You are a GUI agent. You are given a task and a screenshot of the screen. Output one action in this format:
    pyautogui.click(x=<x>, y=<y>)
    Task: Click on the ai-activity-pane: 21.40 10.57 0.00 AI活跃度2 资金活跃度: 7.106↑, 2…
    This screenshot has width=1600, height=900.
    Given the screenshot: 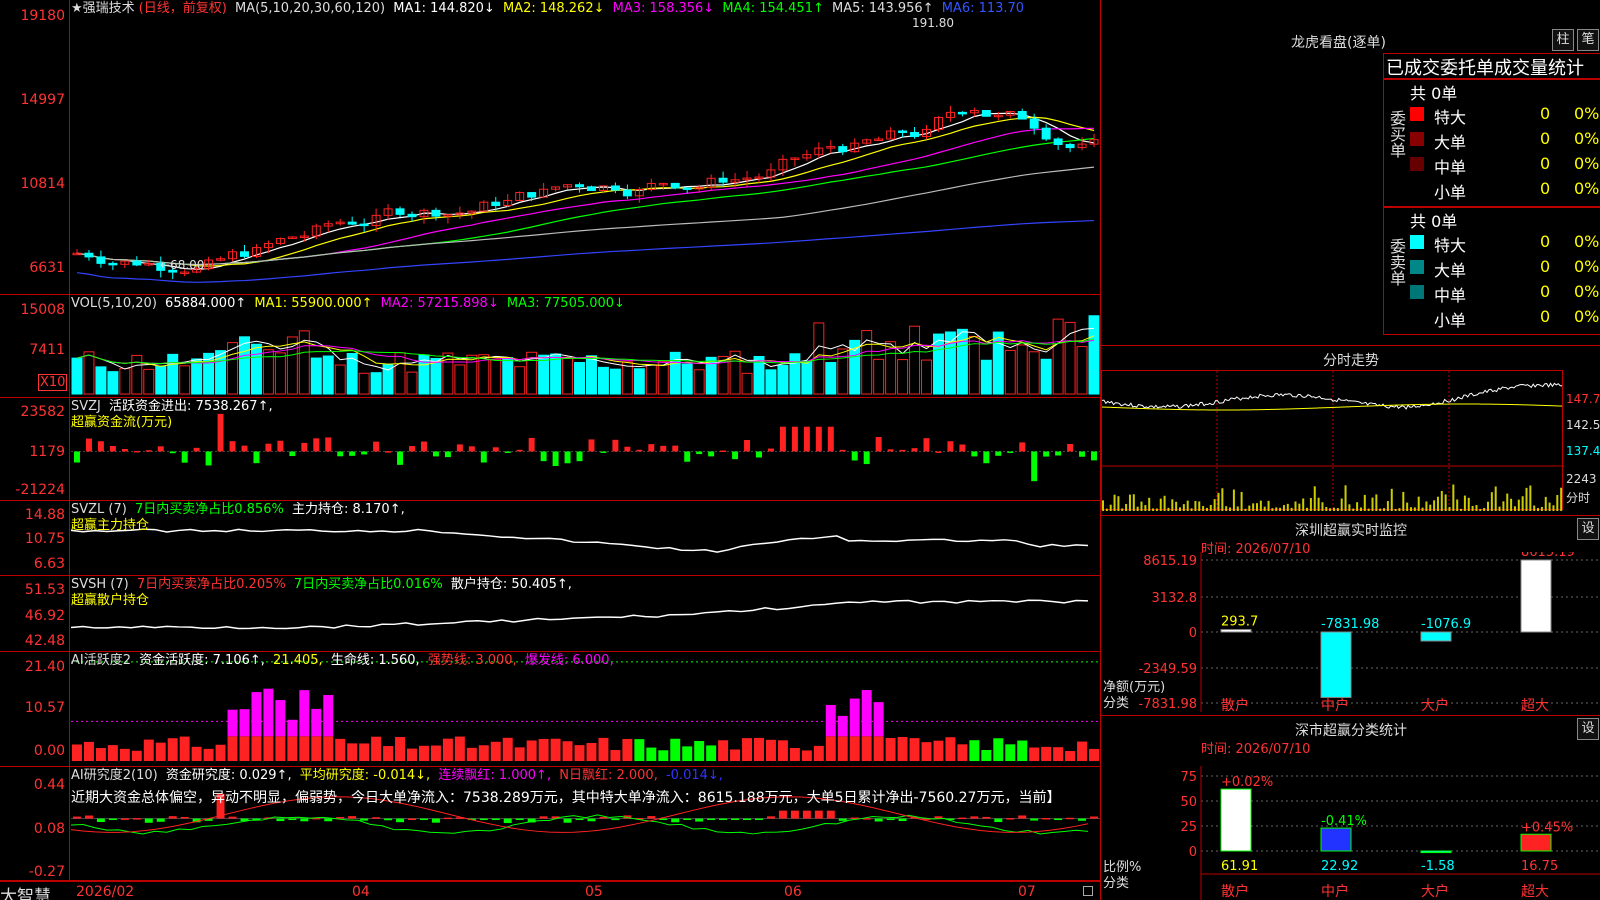 What is the action you would take?
    pyautogui.click(x=550, y=709)
    